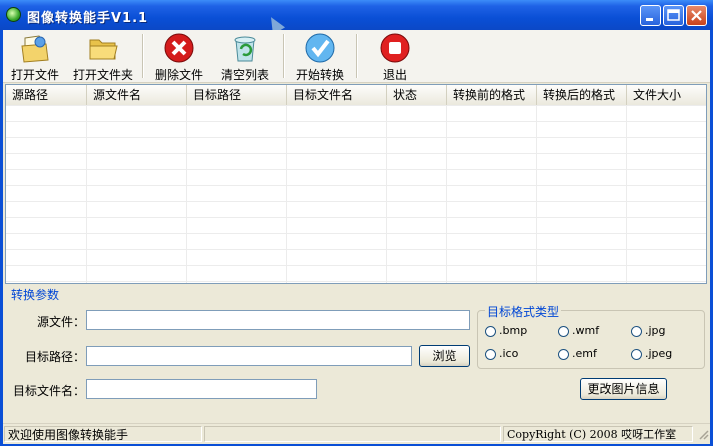 The height and width of the screenshot is (446, 713). What do you see at coordinates (237, 95) in the screenshot?
I see `column-target-path: 目标路径` at bounding box center [237, 95].